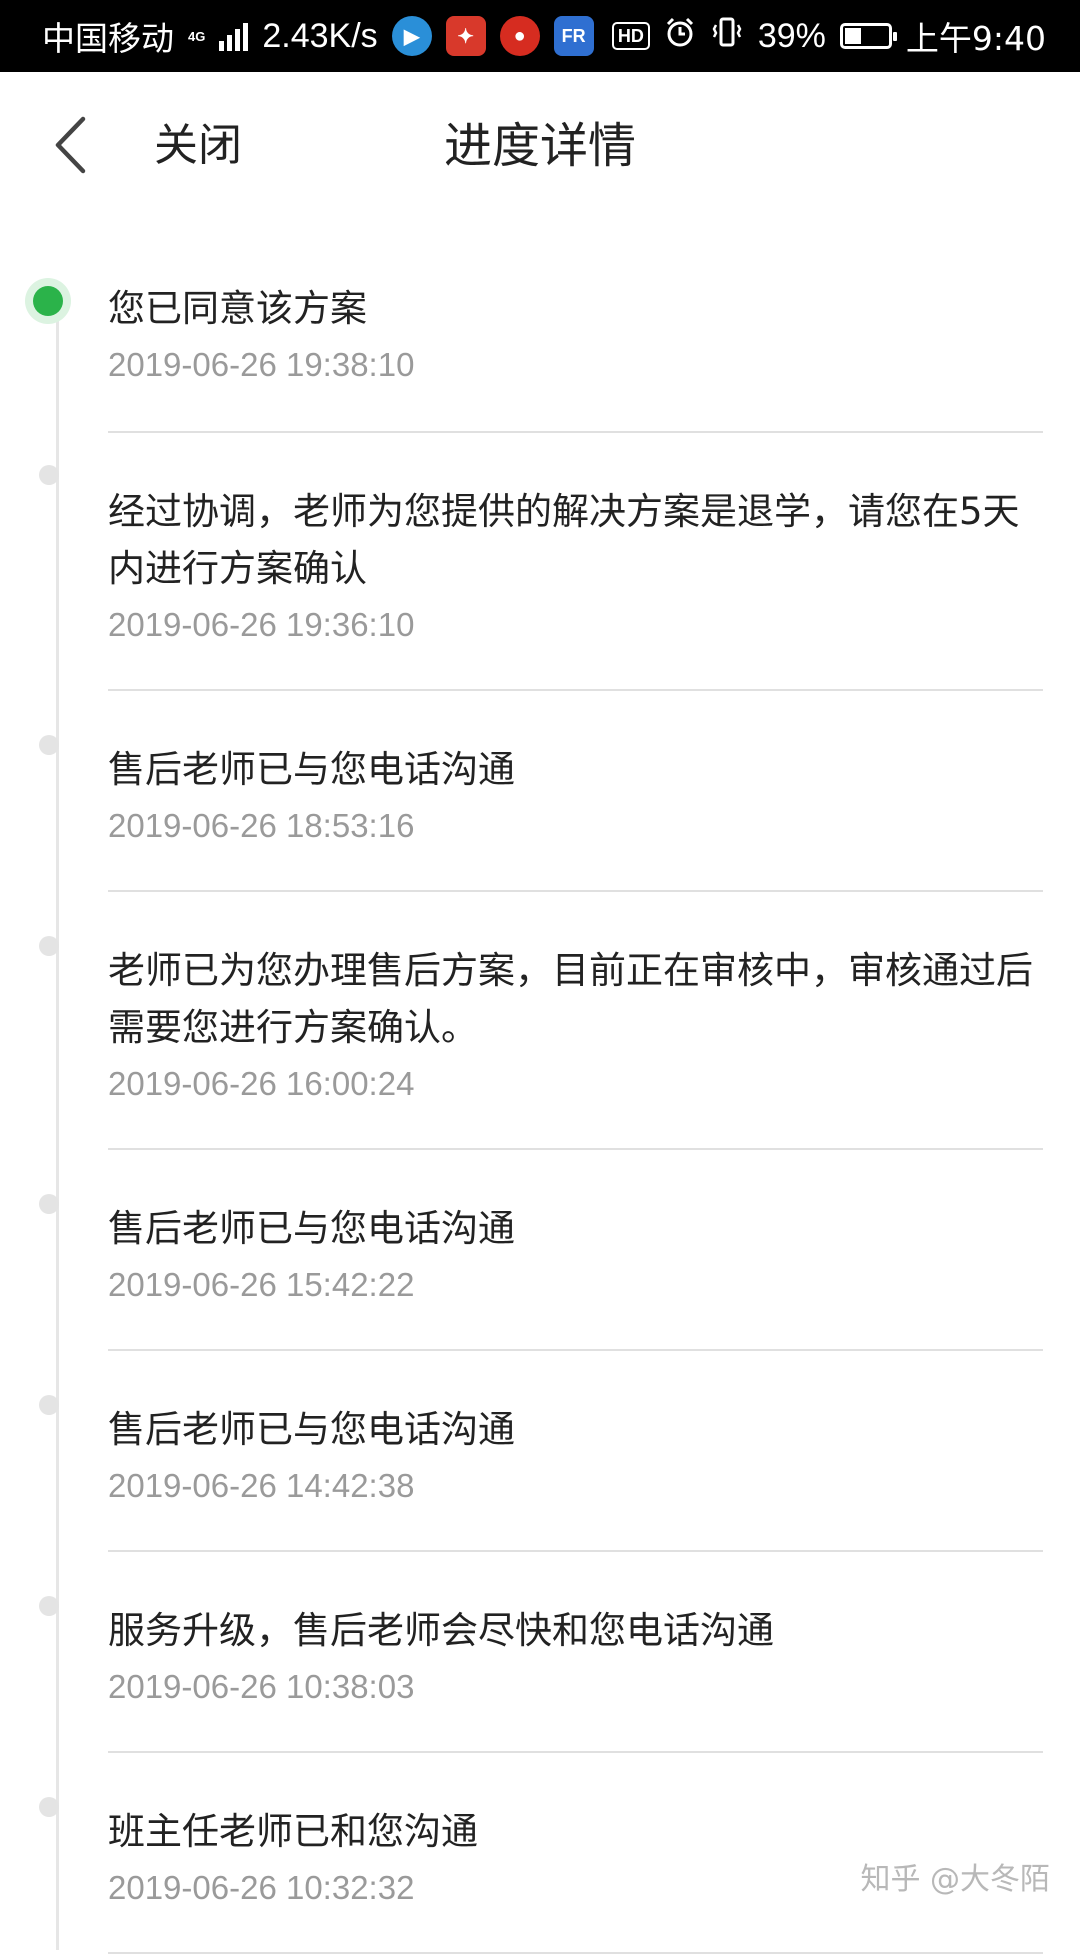 The image size is (1080, 1954). I want to click on timeline-item: 售后老师已与您电话沟通 2019-06-26 18:53:16, so click(575, 791).